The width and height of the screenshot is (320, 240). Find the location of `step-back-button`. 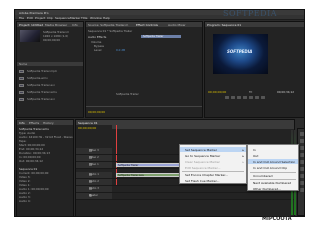

step-back-button is located at coordinates (227, 97).